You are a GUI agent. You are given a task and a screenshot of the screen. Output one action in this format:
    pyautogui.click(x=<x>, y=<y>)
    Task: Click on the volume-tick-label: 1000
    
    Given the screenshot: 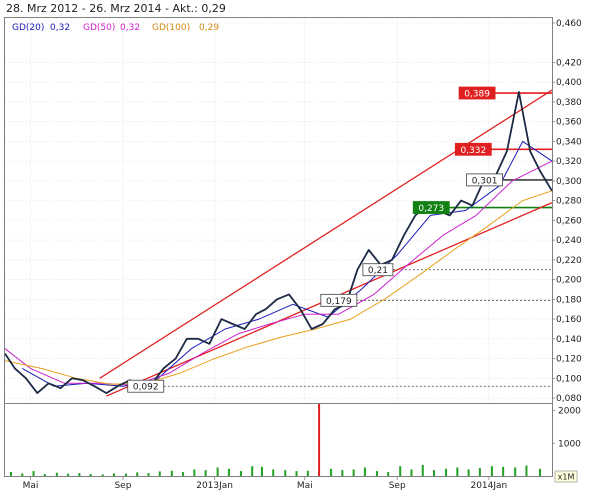 What is the action you would take?
    pyautogui.click(x=569, y=444)
    